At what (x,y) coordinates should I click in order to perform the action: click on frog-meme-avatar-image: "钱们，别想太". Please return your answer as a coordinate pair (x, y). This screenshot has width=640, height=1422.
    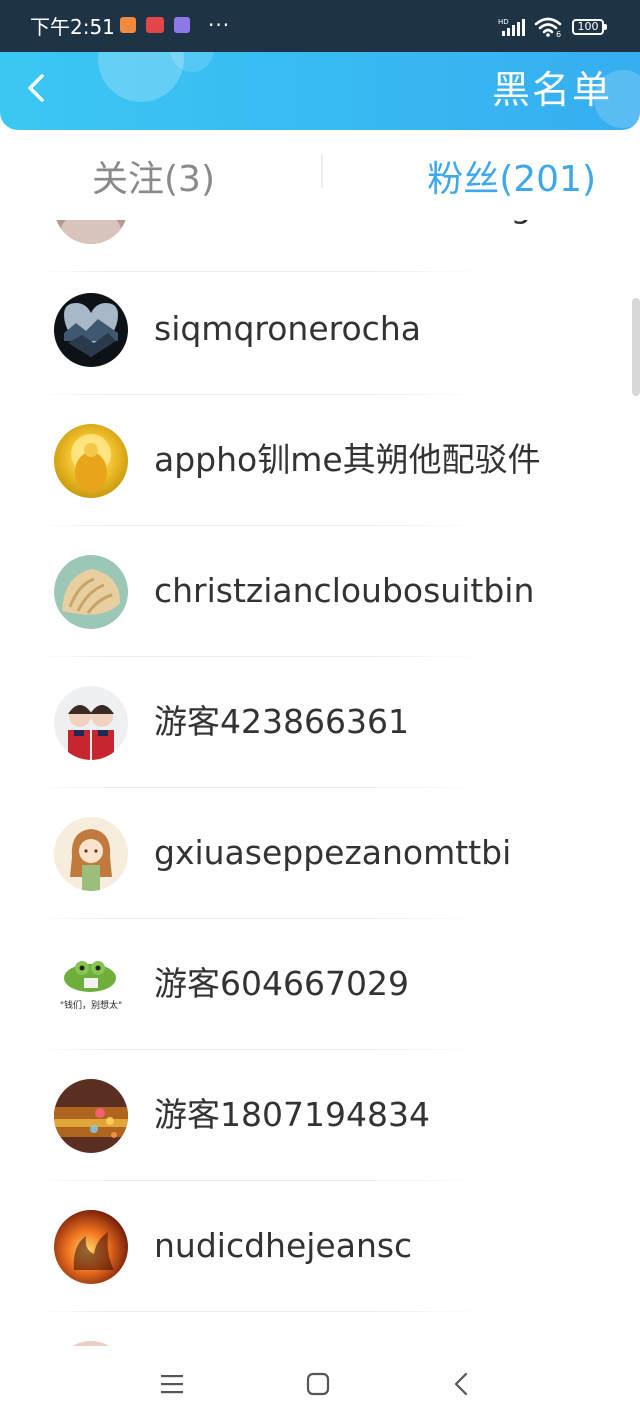
    Looking at the image, I should click on (91, 985).